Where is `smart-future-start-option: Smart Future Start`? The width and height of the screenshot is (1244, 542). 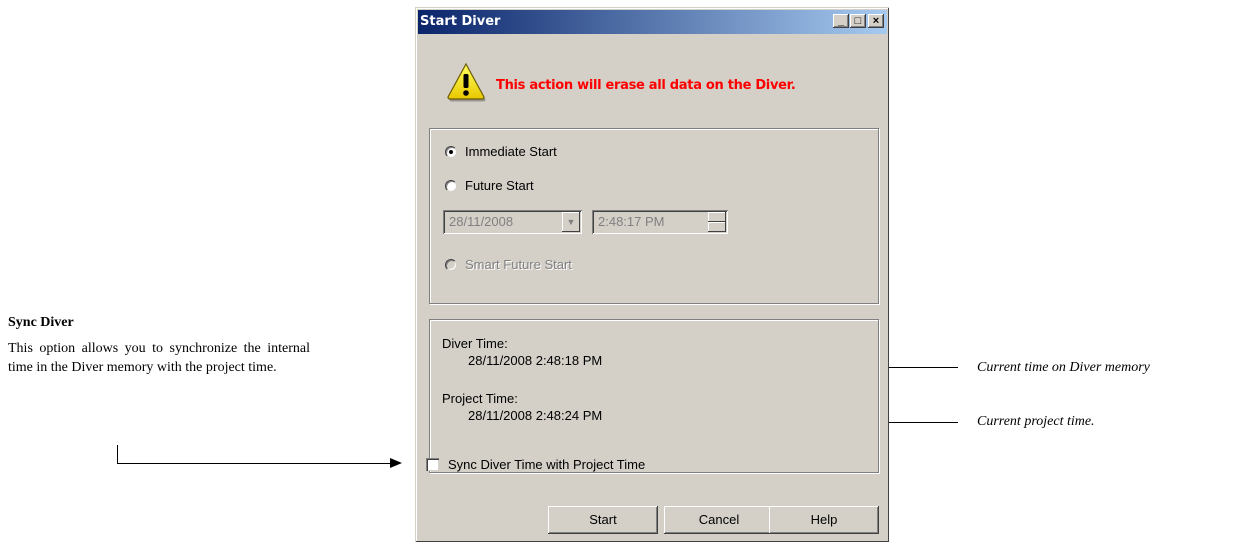 smart-future-start-option: Smart Future Start is located at coordinates (508, 264).